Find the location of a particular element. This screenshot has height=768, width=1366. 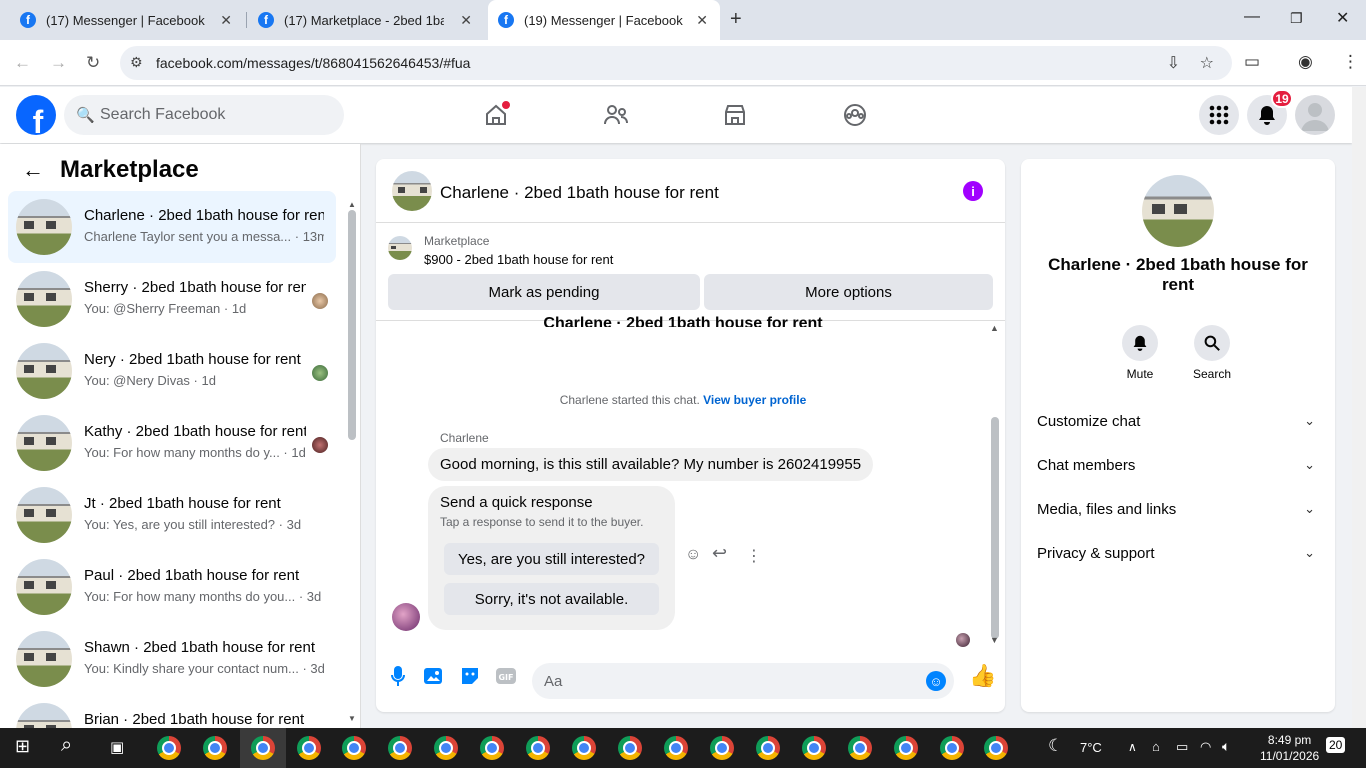

thread-scrollbar is located at coordinates (995, 528).